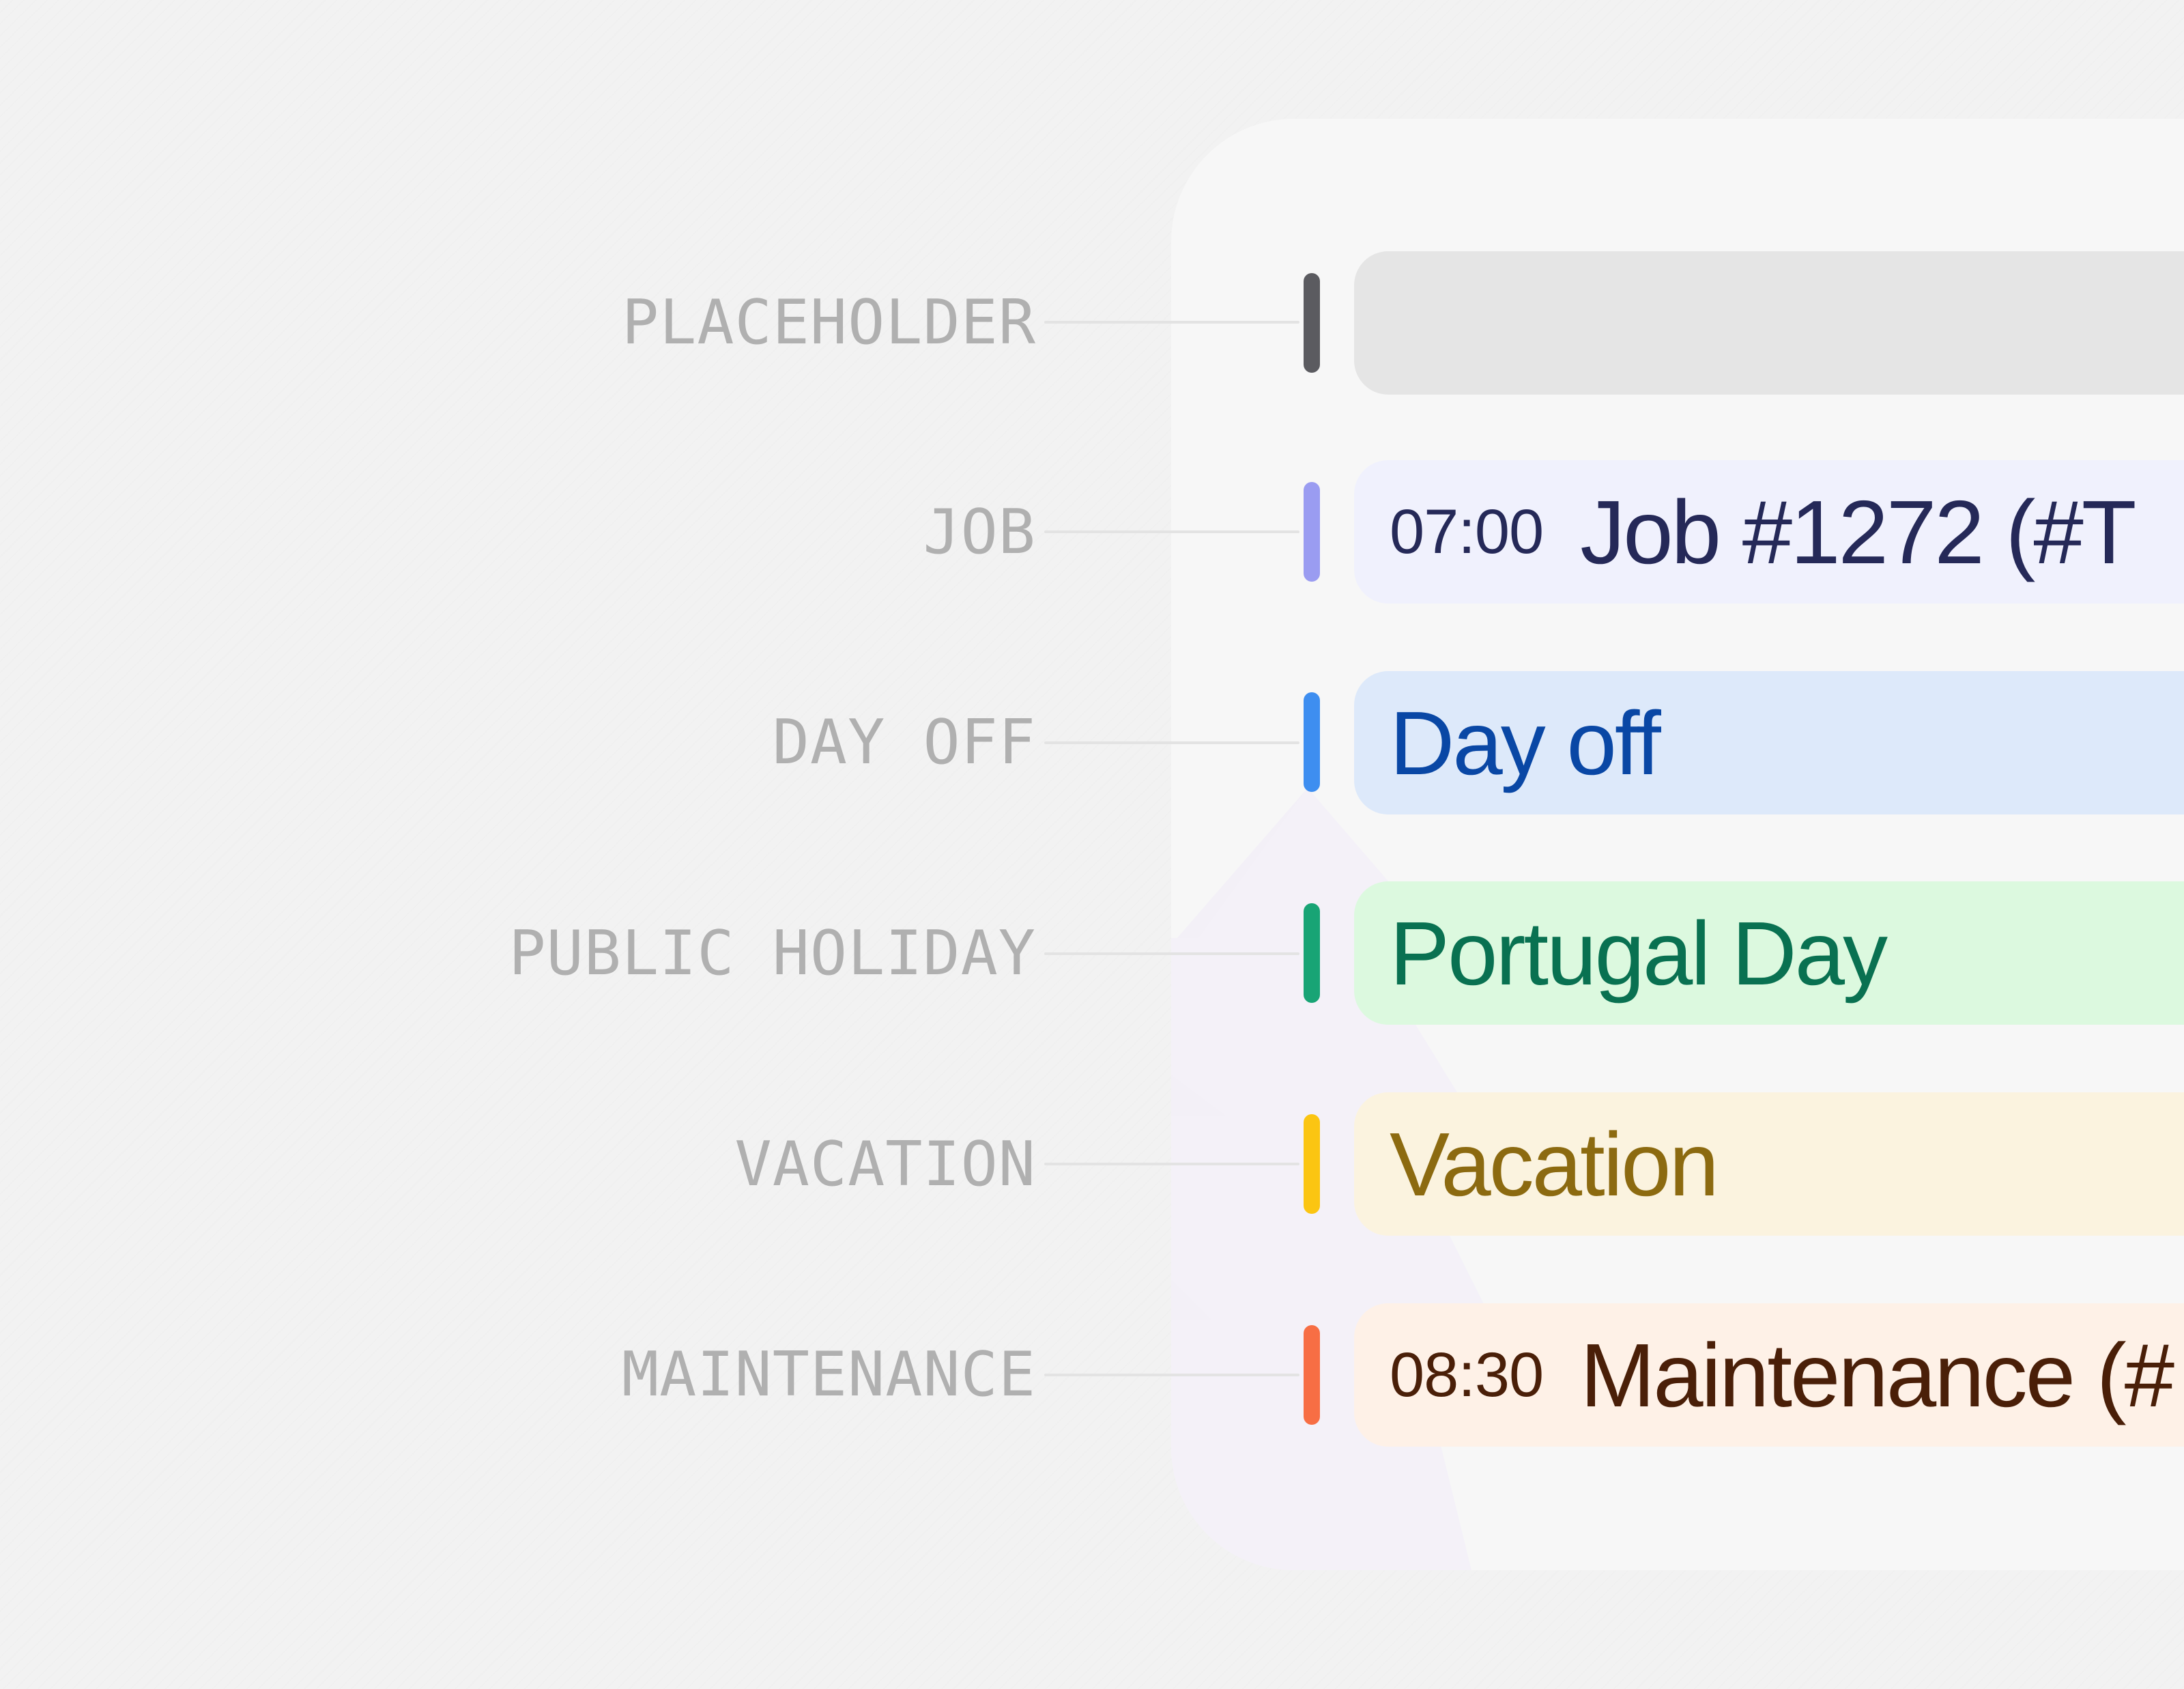 The image size is (2184, 1689). Describe the element at coordinates (828, 322) in the screenshot. I see `row-label: PLACEHOLDER` at that location.